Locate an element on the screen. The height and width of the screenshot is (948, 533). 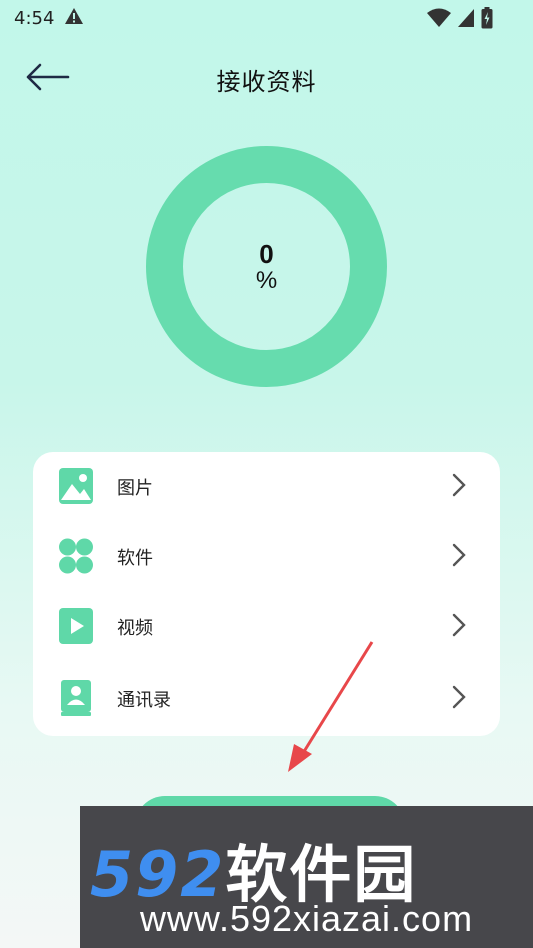
watermark-banner: 592软件园 www.592xiazai.com is located at coordinates (306, 877).